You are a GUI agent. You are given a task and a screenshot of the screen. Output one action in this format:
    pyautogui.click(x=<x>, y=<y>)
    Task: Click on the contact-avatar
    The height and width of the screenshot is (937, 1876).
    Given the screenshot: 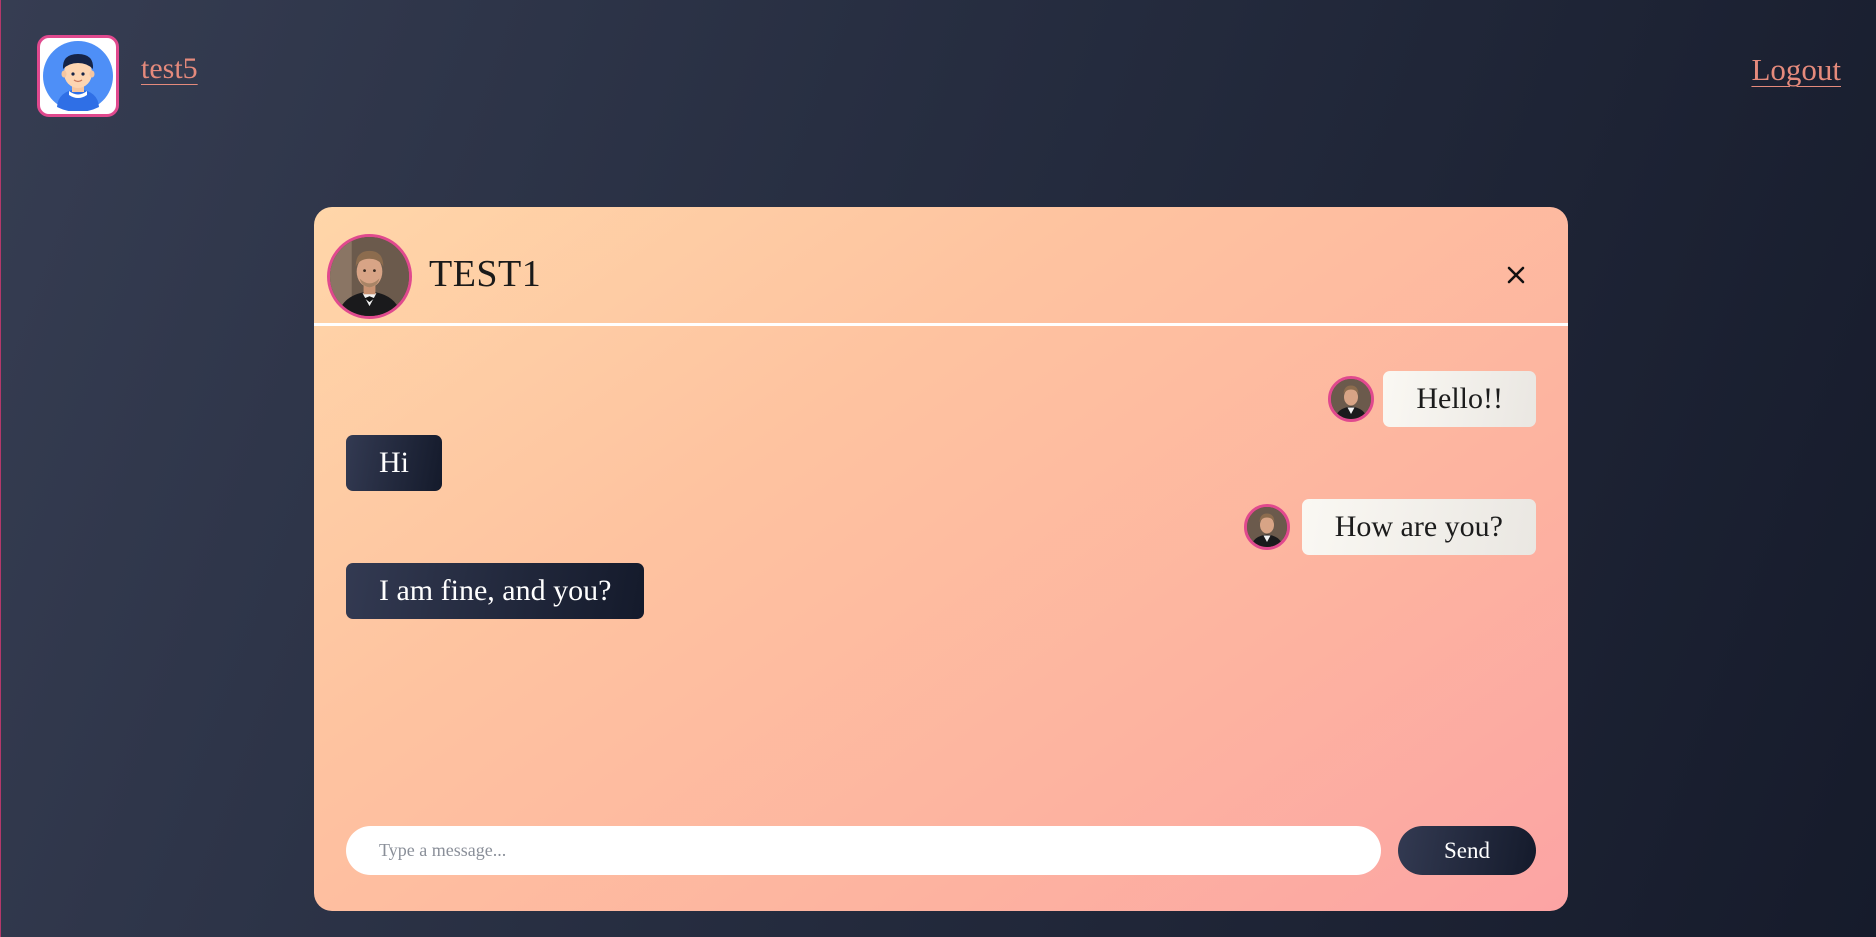 What is the action you would take?
    pyautogui.click(x=369, y=276)
    